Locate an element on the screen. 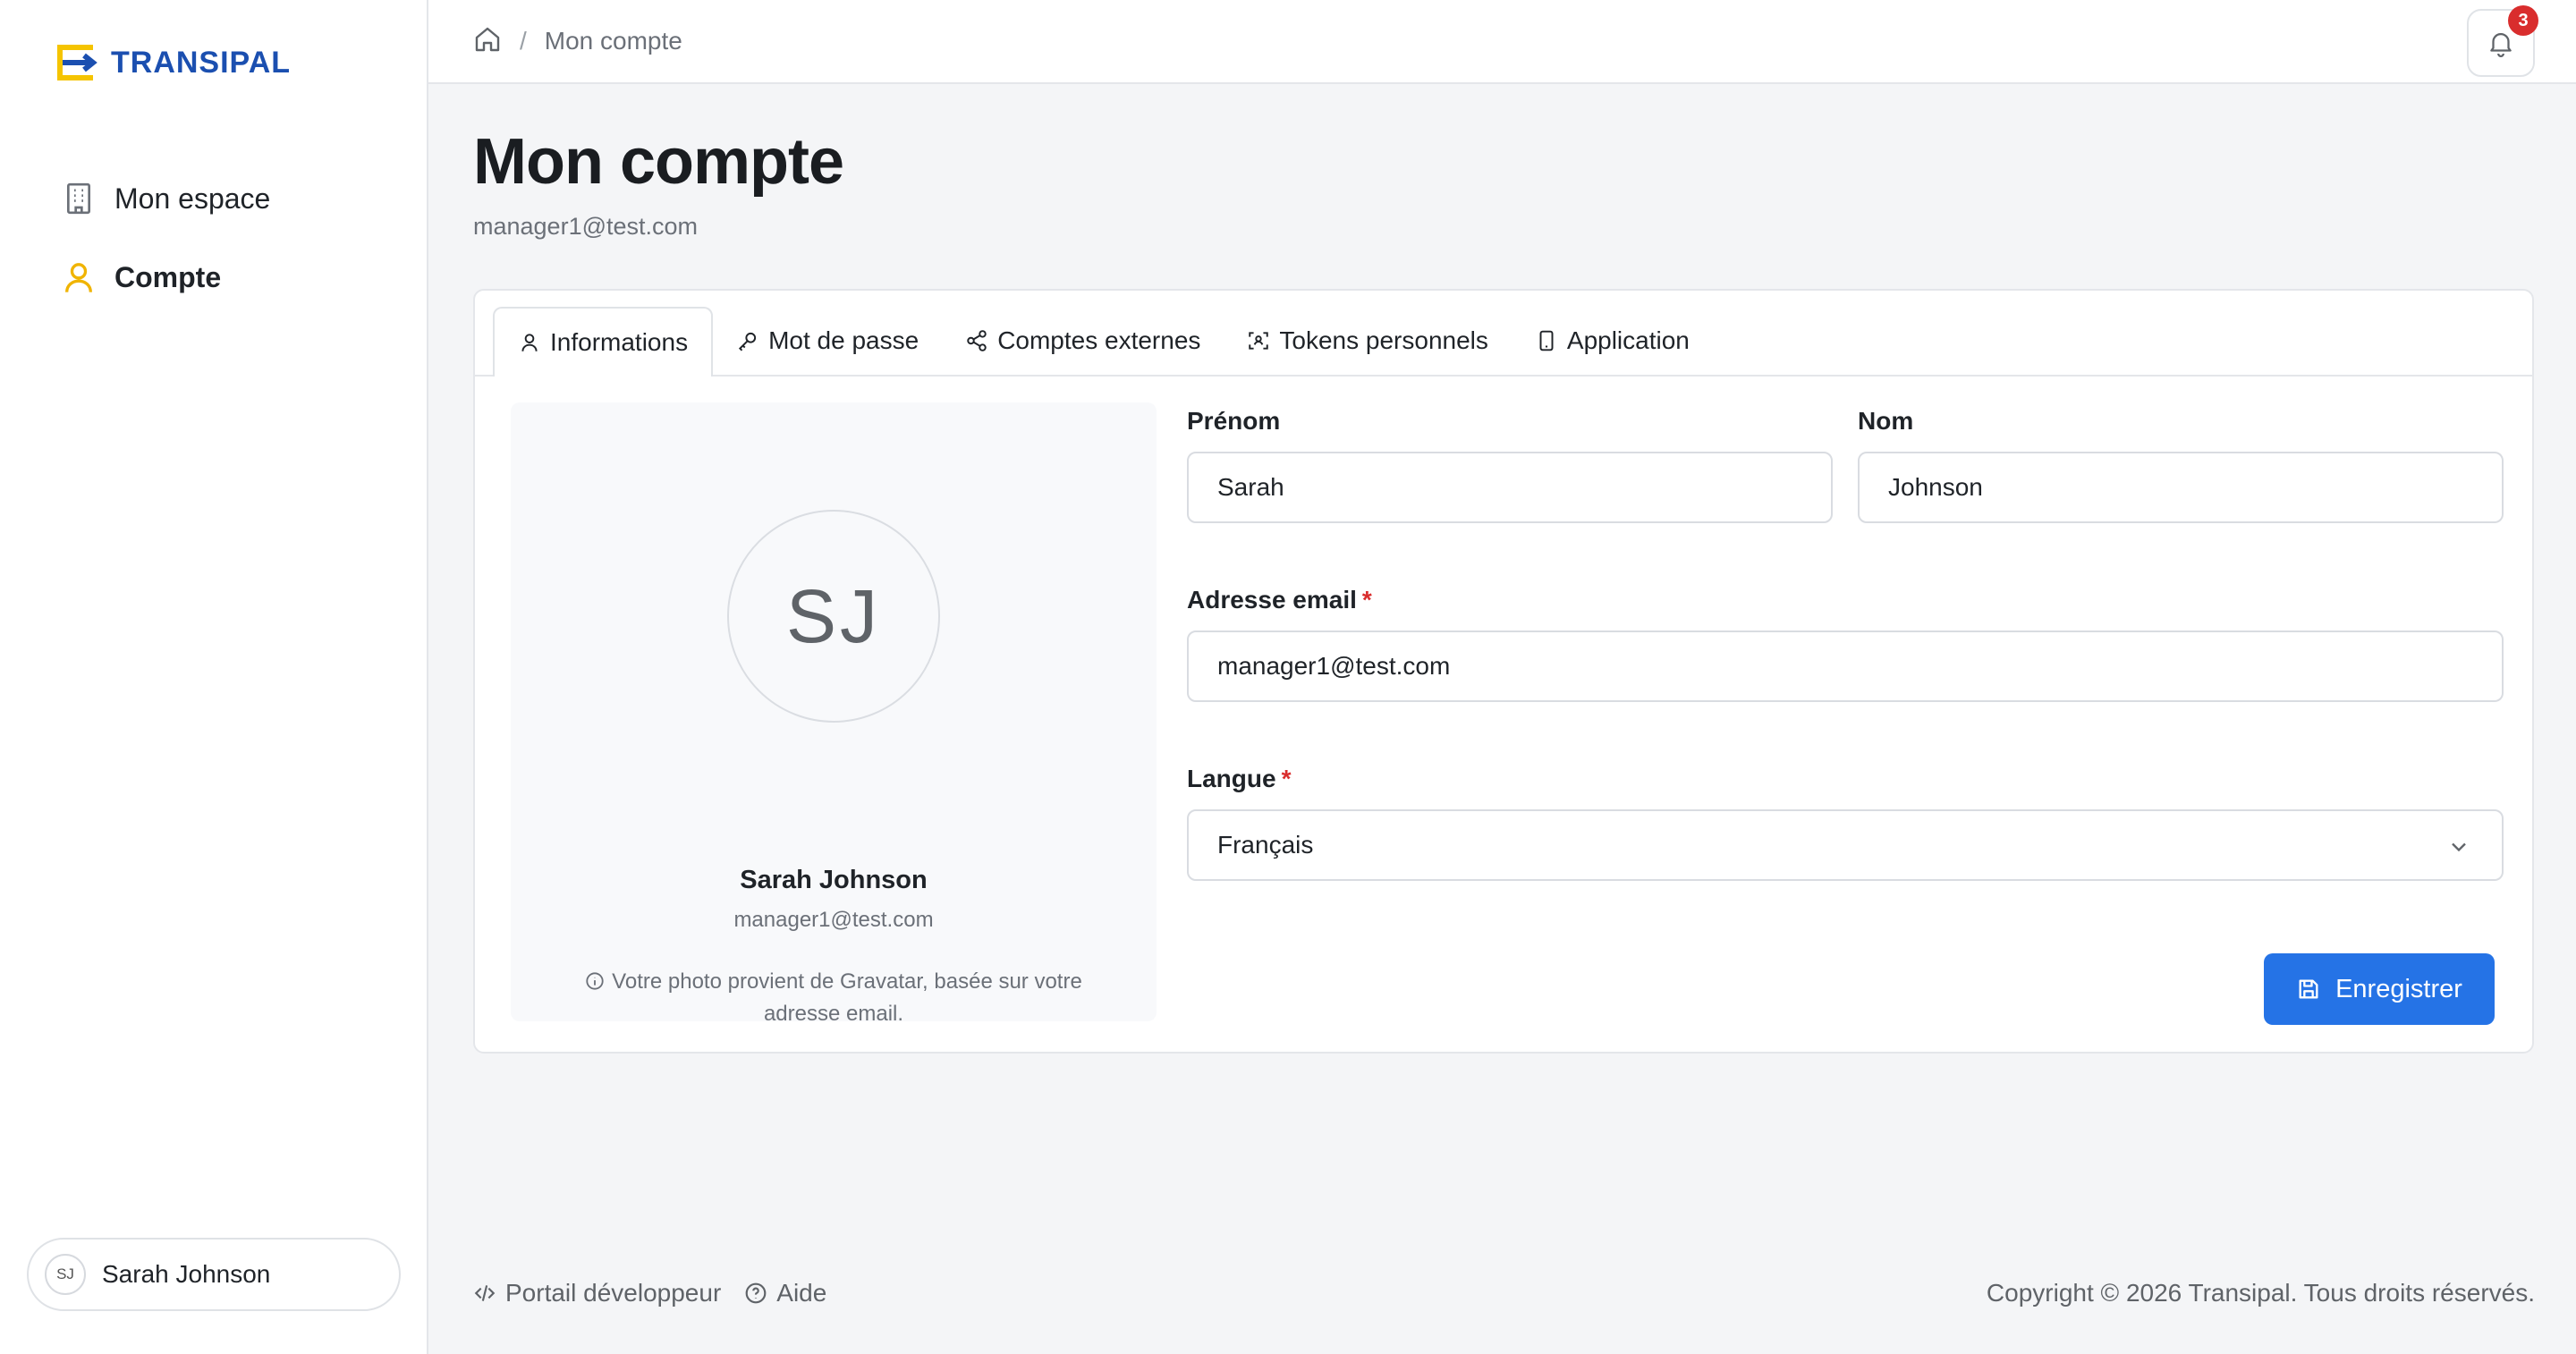  info-icon is located at coordinates (595, 981).